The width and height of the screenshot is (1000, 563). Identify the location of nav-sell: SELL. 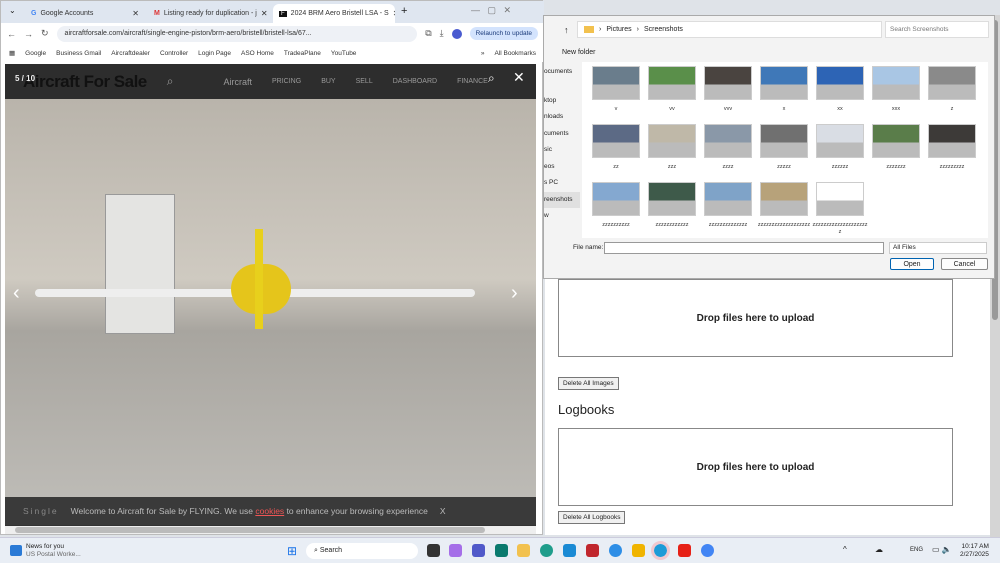
(364, 81).